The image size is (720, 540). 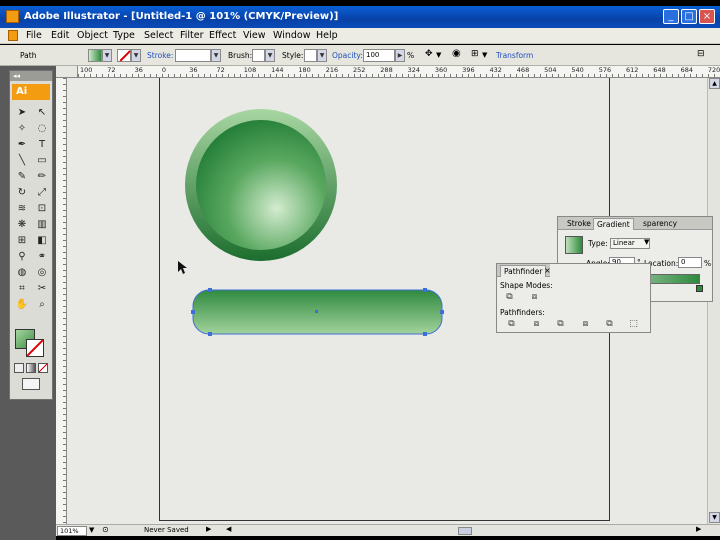 What do you see at coordinates (19, 368) in the screenshot?
I see `color-mode-icon` at bounding box center [19, 368].